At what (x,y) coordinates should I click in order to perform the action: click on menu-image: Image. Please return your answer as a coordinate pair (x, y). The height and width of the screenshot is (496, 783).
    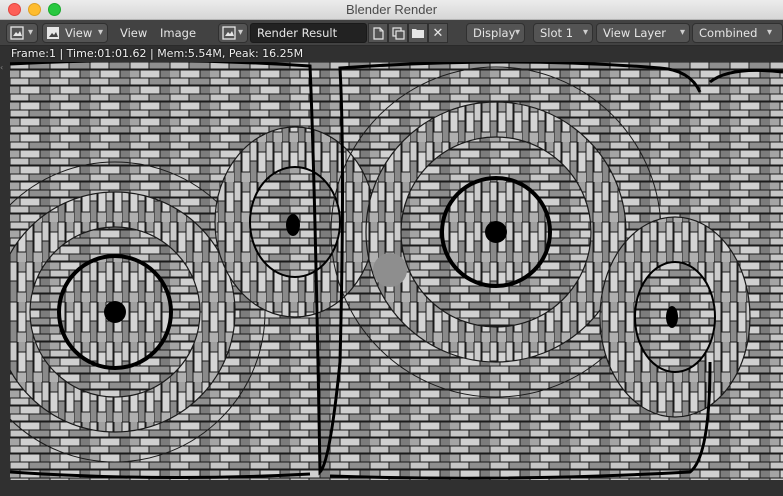
    Looking at the image, I should click on (177, 33).